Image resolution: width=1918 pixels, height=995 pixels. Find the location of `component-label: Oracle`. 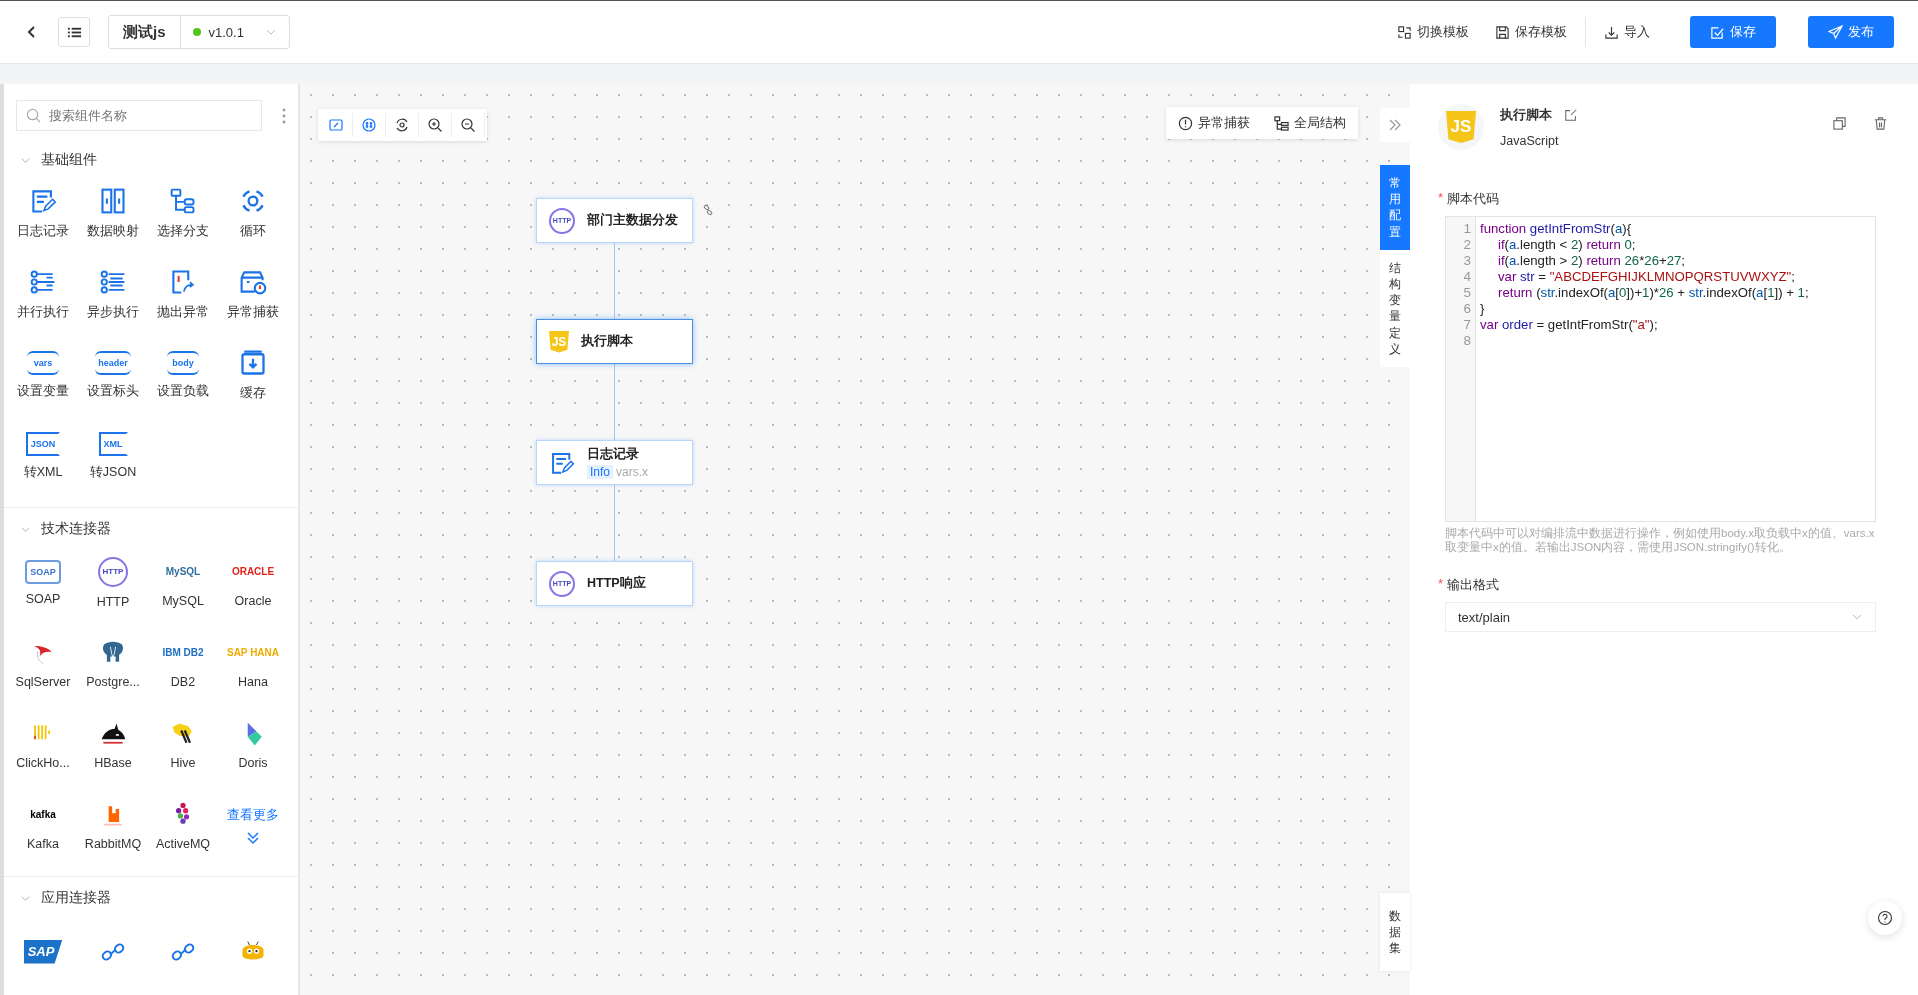

component-label: Oracle is located at coordinates (253, 600).